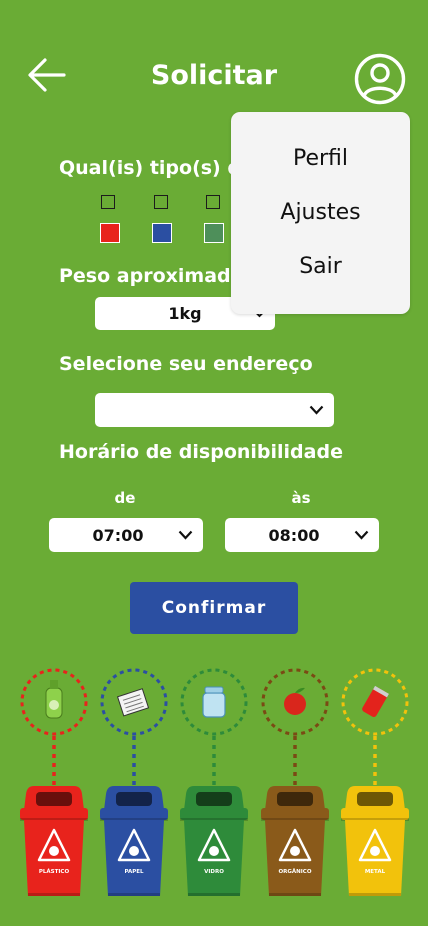  What do you see at coordinates (214, 608) in the screenshot?
I see `confirm-button: Confirmar` at bounding box center [214, 608].